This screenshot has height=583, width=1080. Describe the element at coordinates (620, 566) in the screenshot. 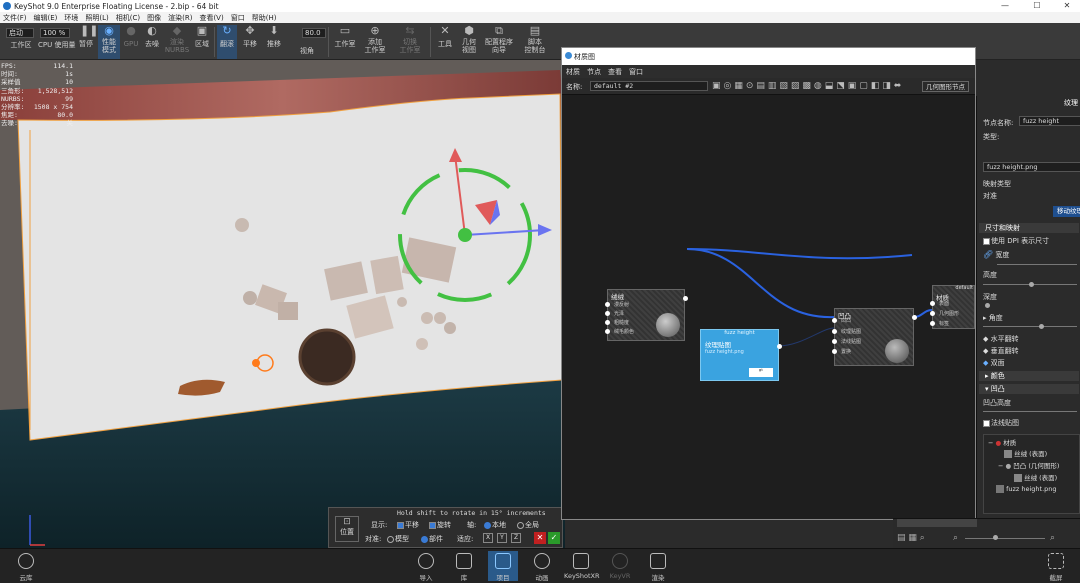

I see `keyvr-button: KeyVR` at that location.